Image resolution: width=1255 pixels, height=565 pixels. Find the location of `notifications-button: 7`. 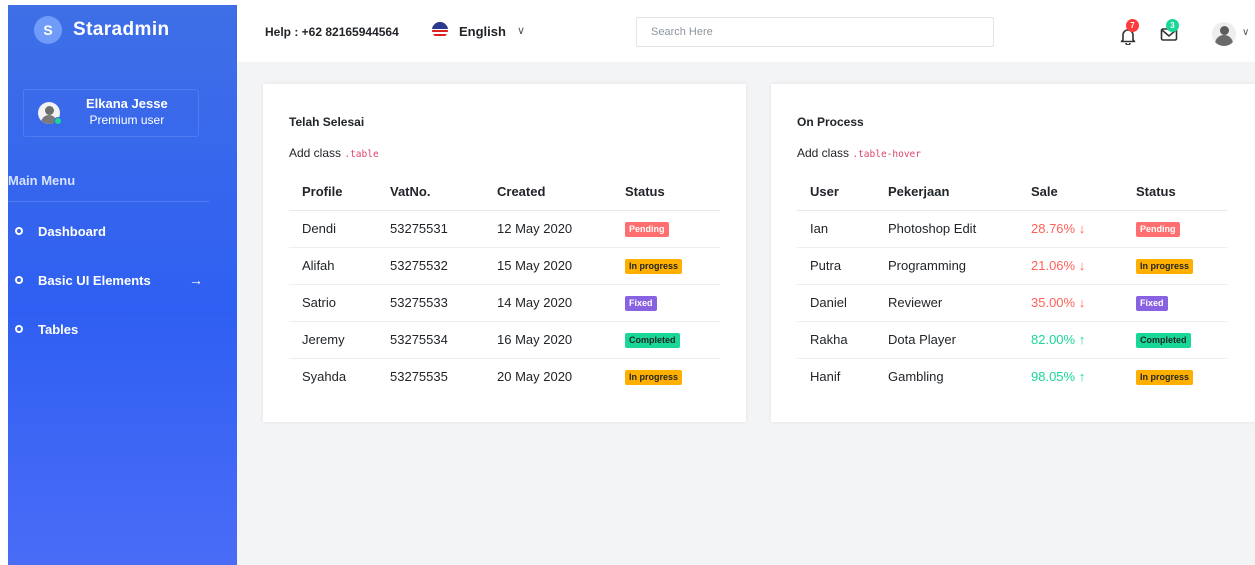

notifications-button: 7 is located at coordinates (1130, 33).